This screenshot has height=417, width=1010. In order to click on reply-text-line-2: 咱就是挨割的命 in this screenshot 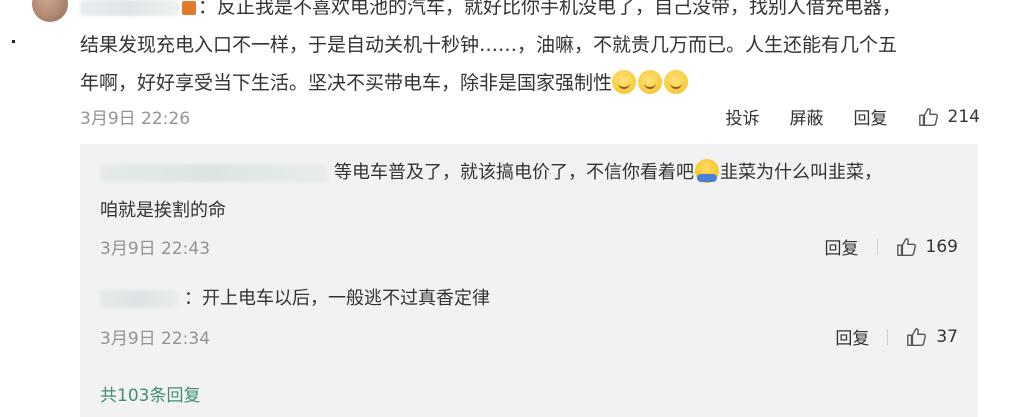, I will do `click(163, 210)`.